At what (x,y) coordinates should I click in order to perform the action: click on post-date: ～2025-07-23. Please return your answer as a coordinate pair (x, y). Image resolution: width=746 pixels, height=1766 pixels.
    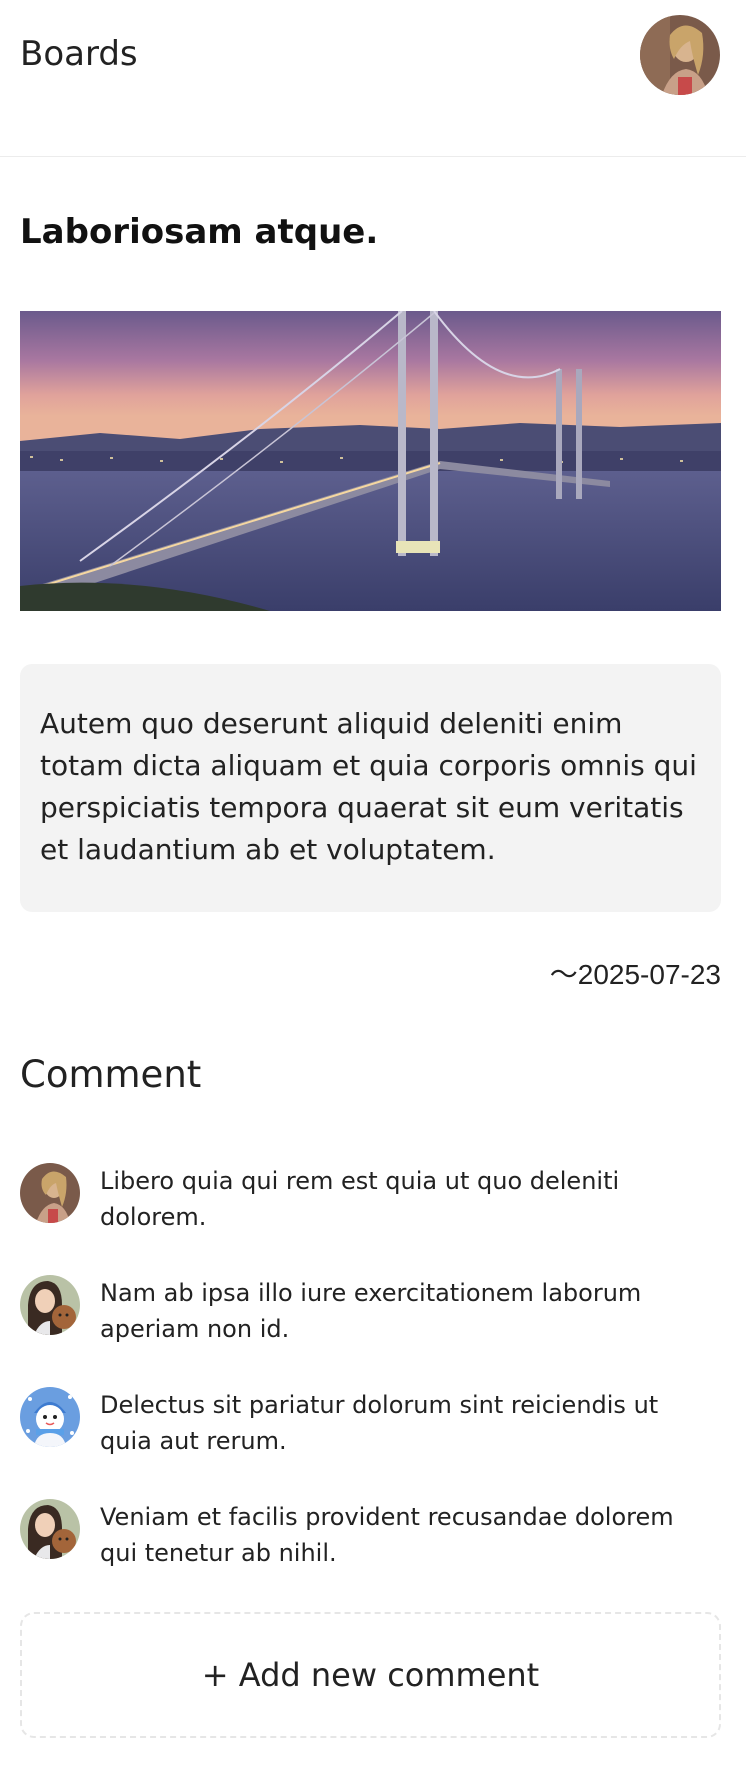
    Looking at the image, I should click on (635, 974).